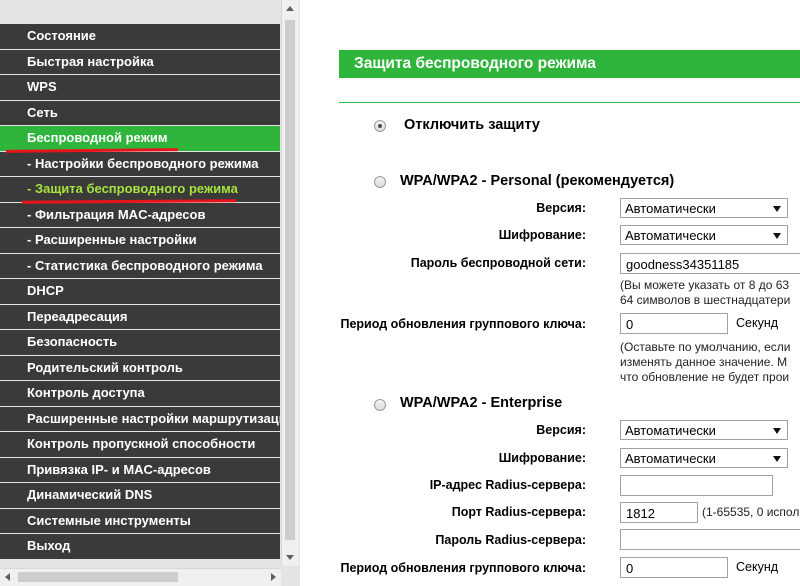 The height and width of the screenshot is (586, 800). Describe the element at coordinates (561, 430) in the screenshot. I see `enterprise-version-label: Версия:` at that location.